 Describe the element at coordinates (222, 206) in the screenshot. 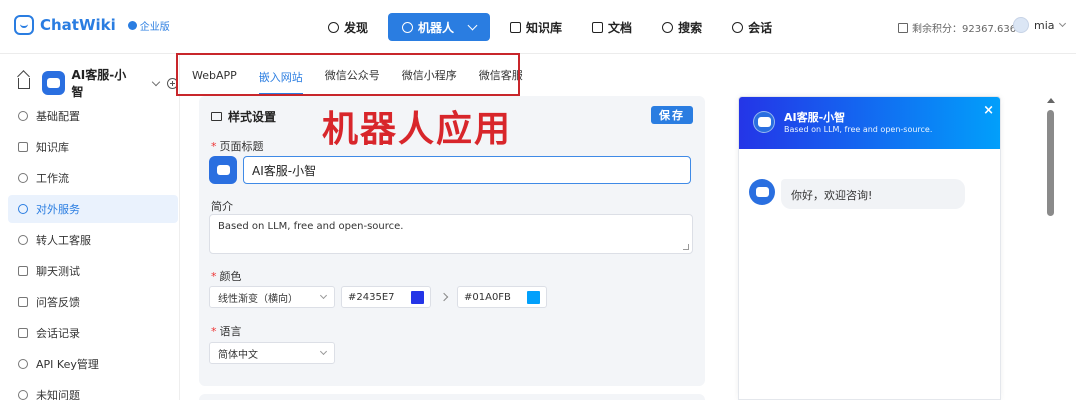

I see `intro-label: 简介` at that location.